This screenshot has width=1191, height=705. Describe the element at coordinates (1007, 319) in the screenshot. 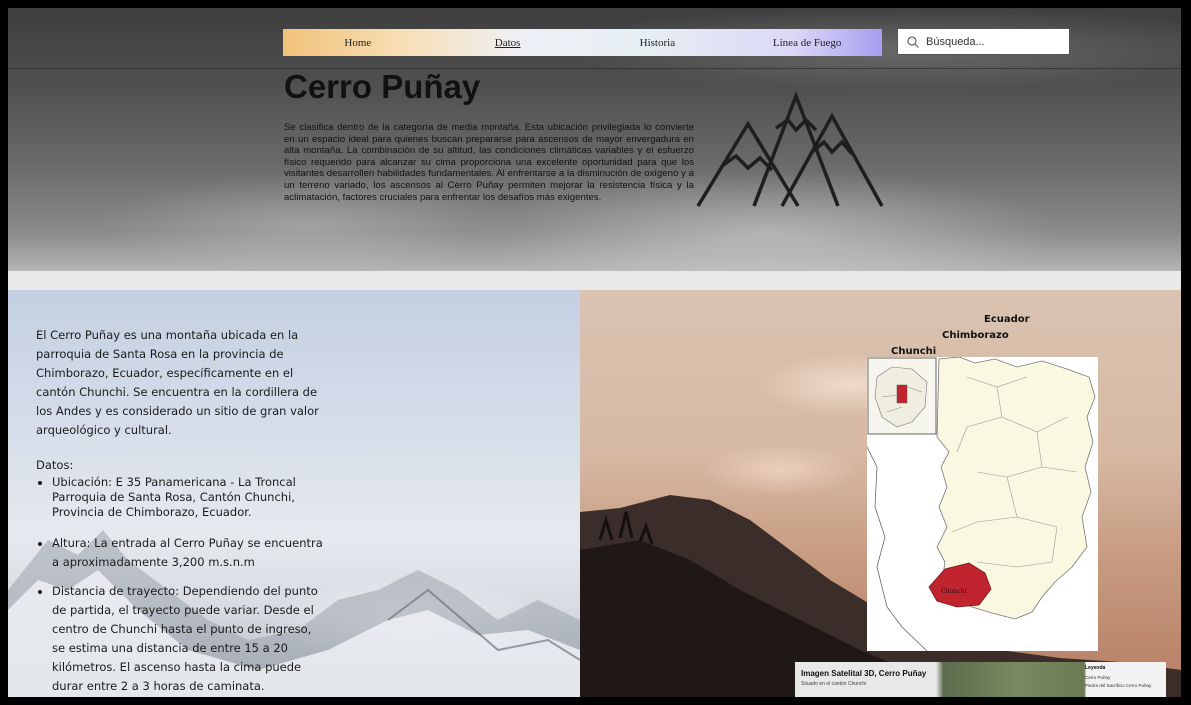

I see `map-label-ecuador: Ecuador` at that location.